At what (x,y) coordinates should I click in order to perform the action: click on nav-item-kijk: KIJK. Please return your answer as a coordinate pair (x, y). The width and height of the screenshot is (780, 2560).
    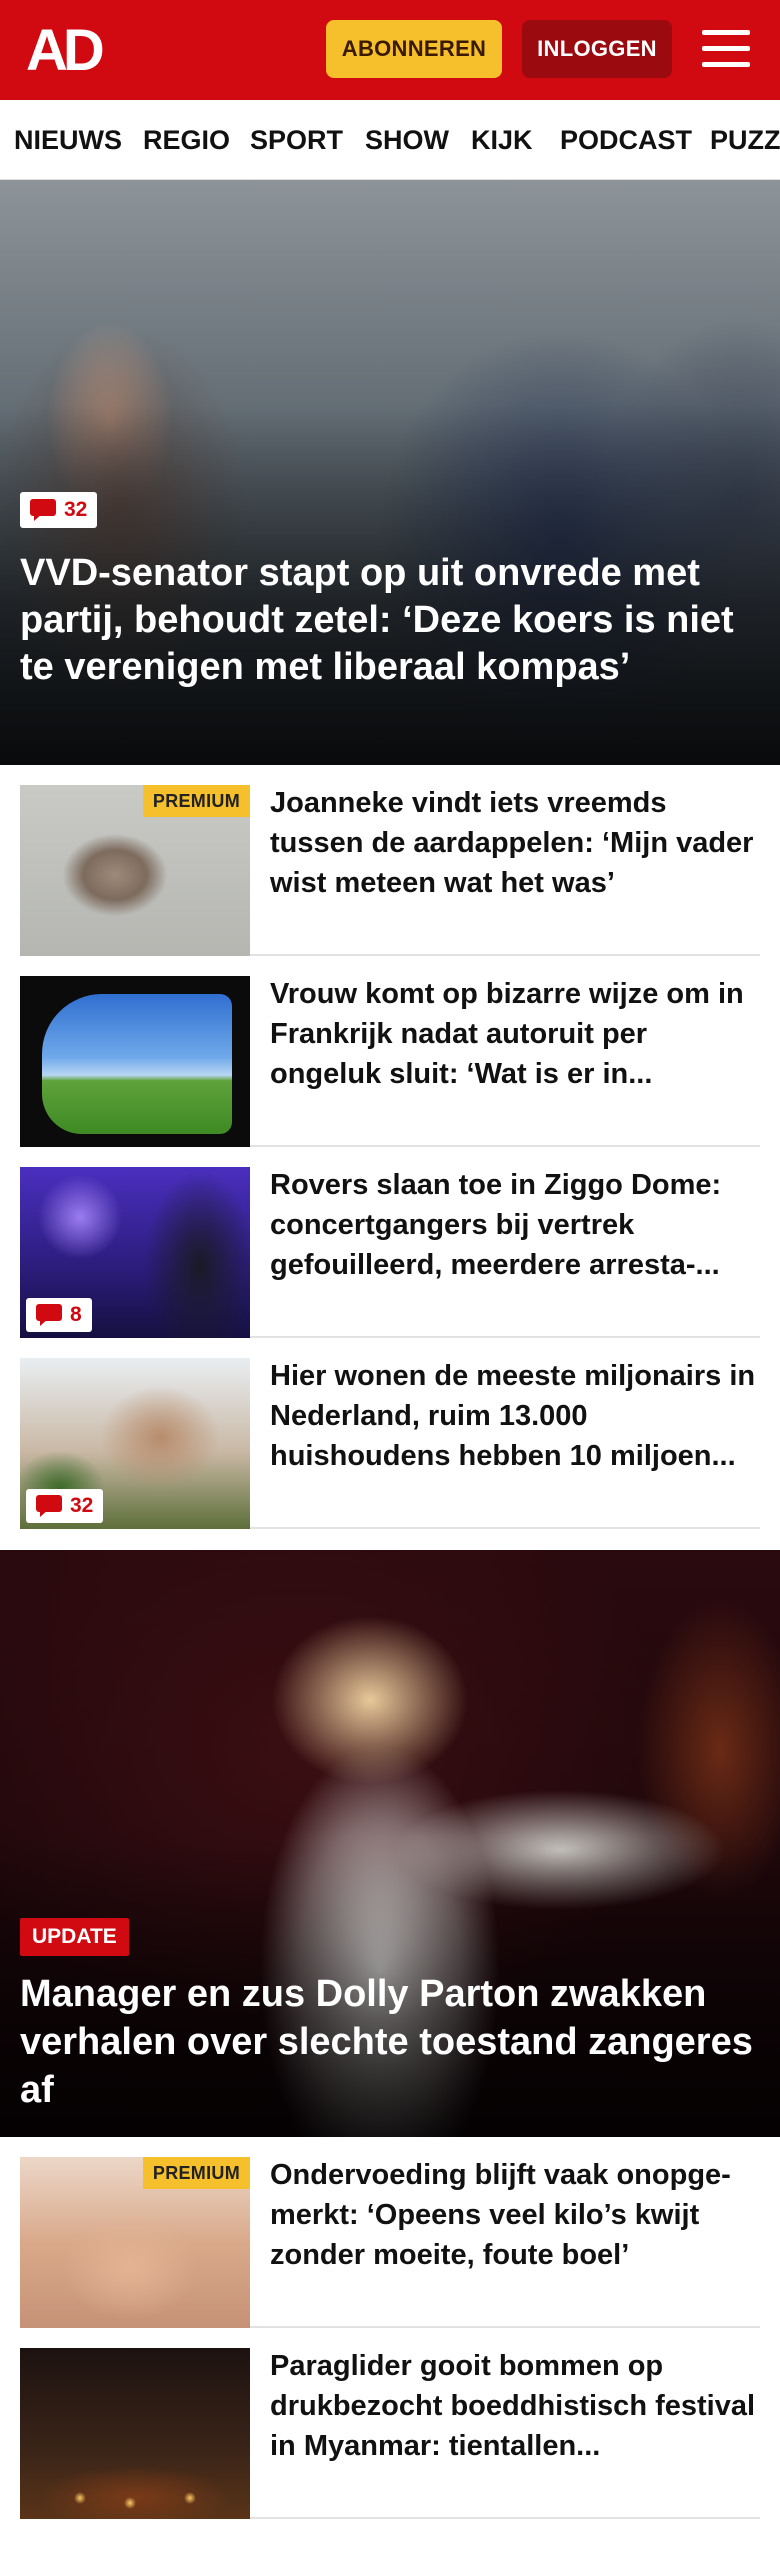
    Looking at the image, I should click on (502, 139).